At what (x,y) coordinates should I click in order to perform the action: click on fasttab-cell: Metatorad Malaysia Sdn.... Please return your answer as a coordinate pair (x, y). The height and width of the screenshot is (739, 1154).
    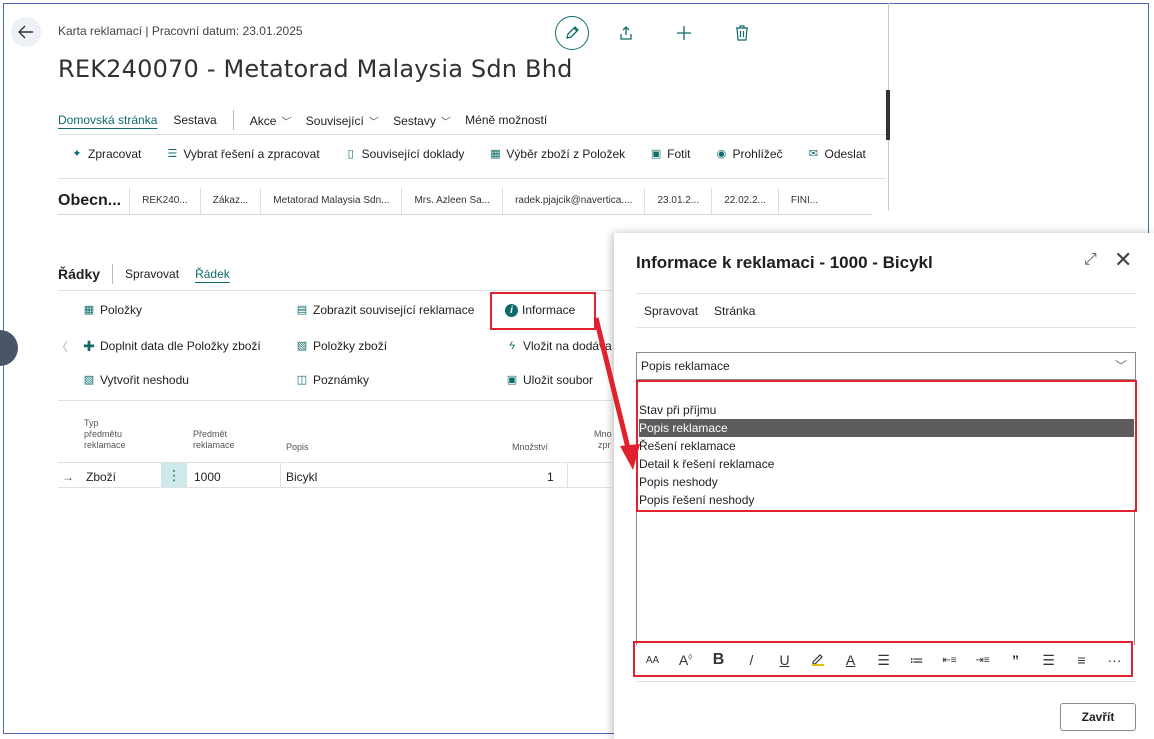
    Looking at the image, I should click on (330, 201).